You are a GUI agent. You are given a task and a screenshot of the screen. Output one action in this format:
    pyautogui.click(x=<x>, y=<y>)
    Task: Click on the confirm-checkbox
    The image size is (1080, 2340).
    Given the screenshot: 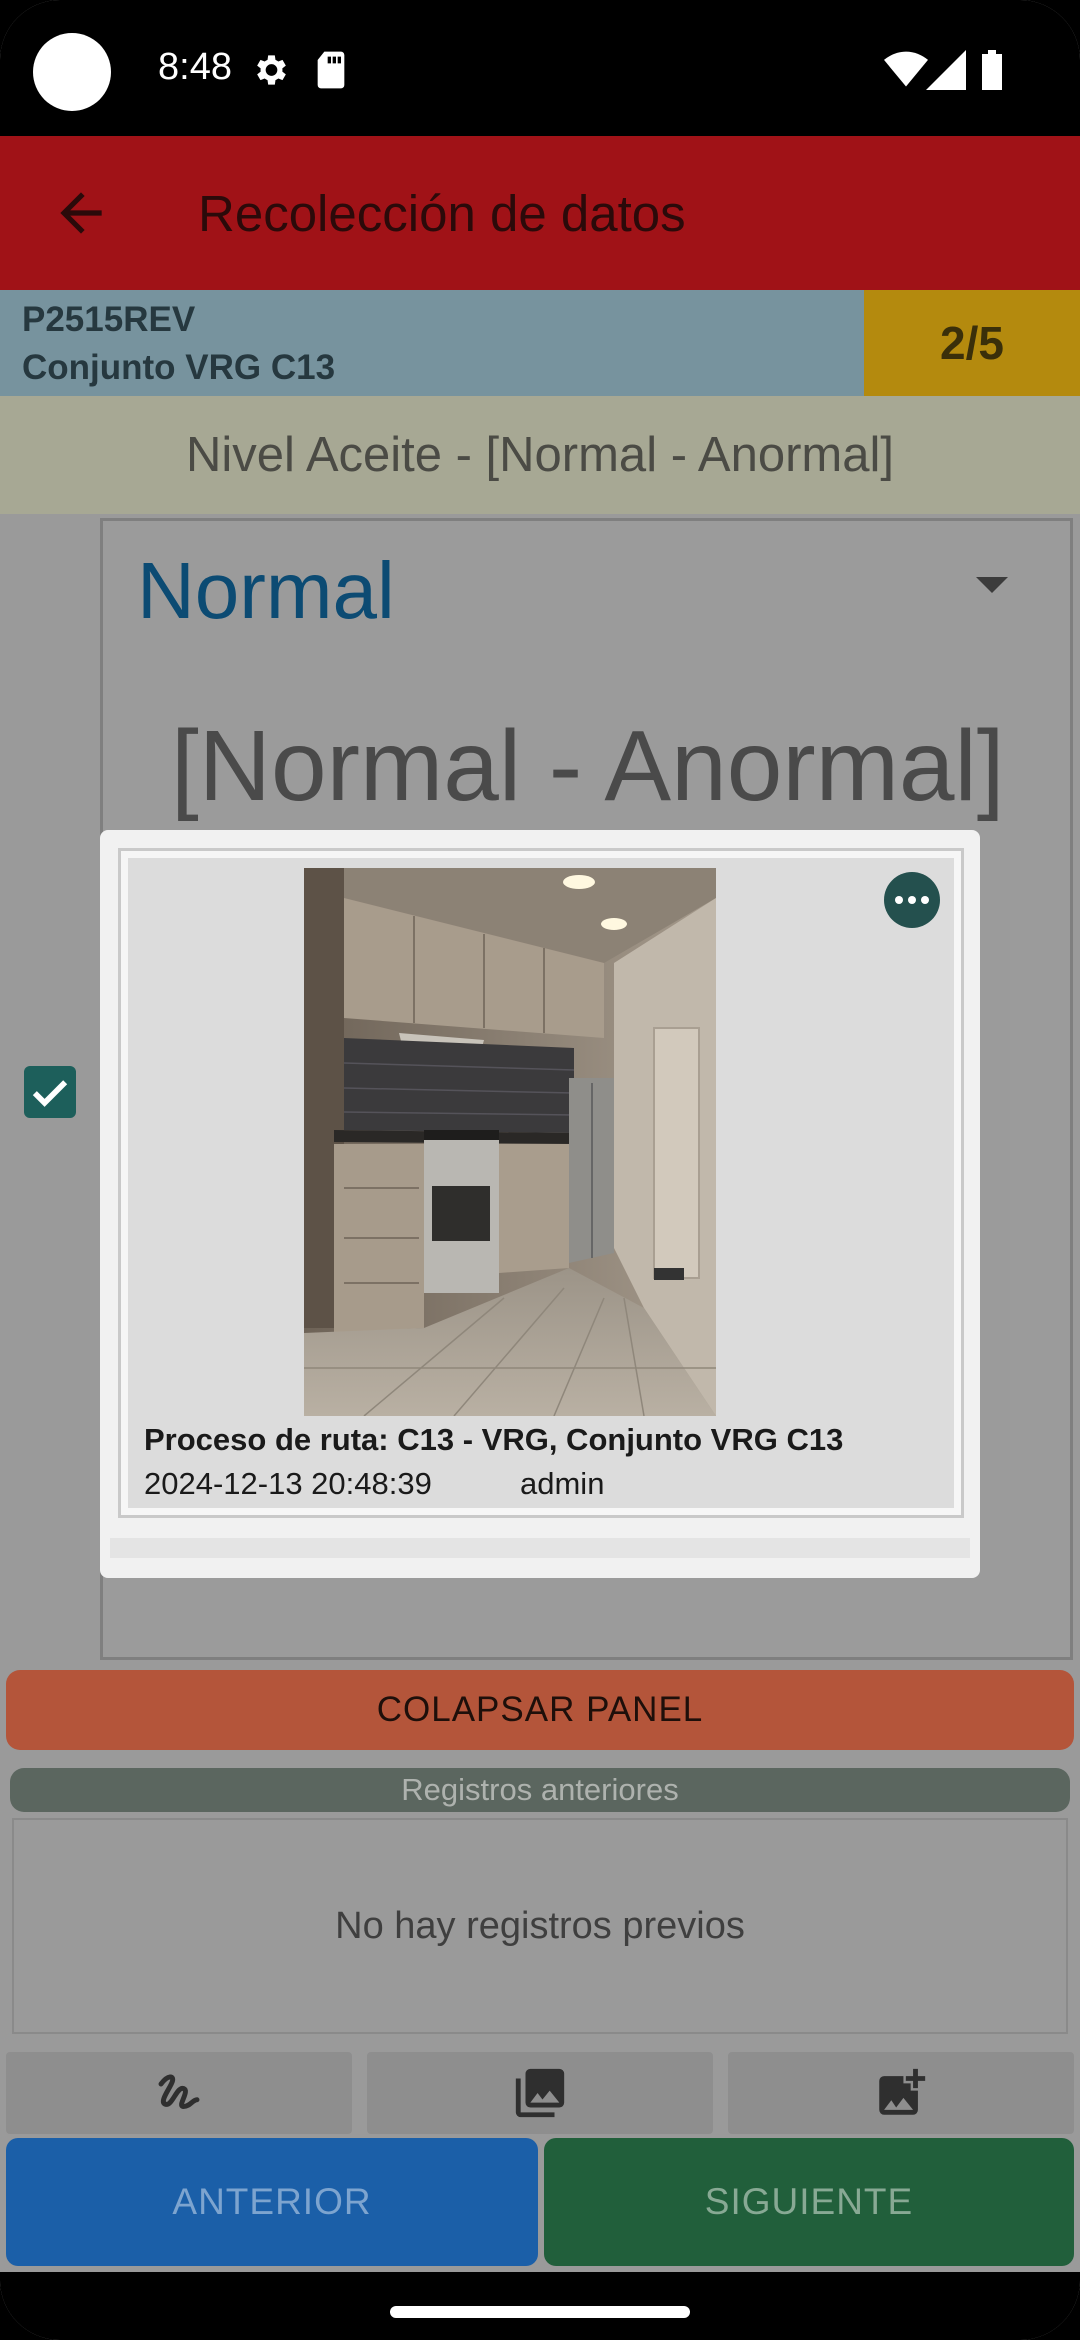 What is the action you would take?
    pyautogui.click(x=50, y=1092)
    